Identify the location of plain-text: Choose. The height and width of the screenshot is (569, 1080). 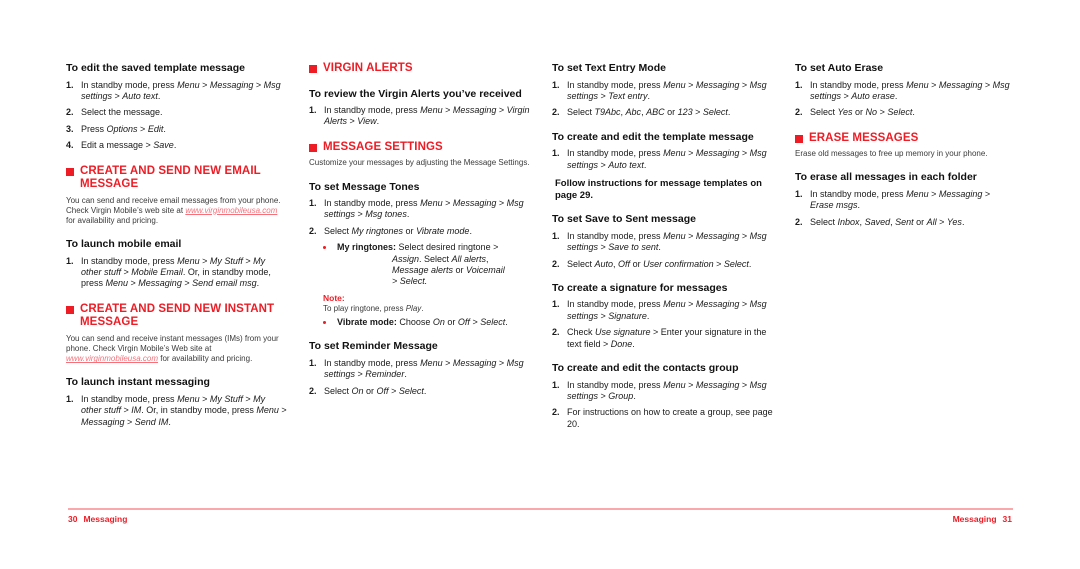
(414, 322).